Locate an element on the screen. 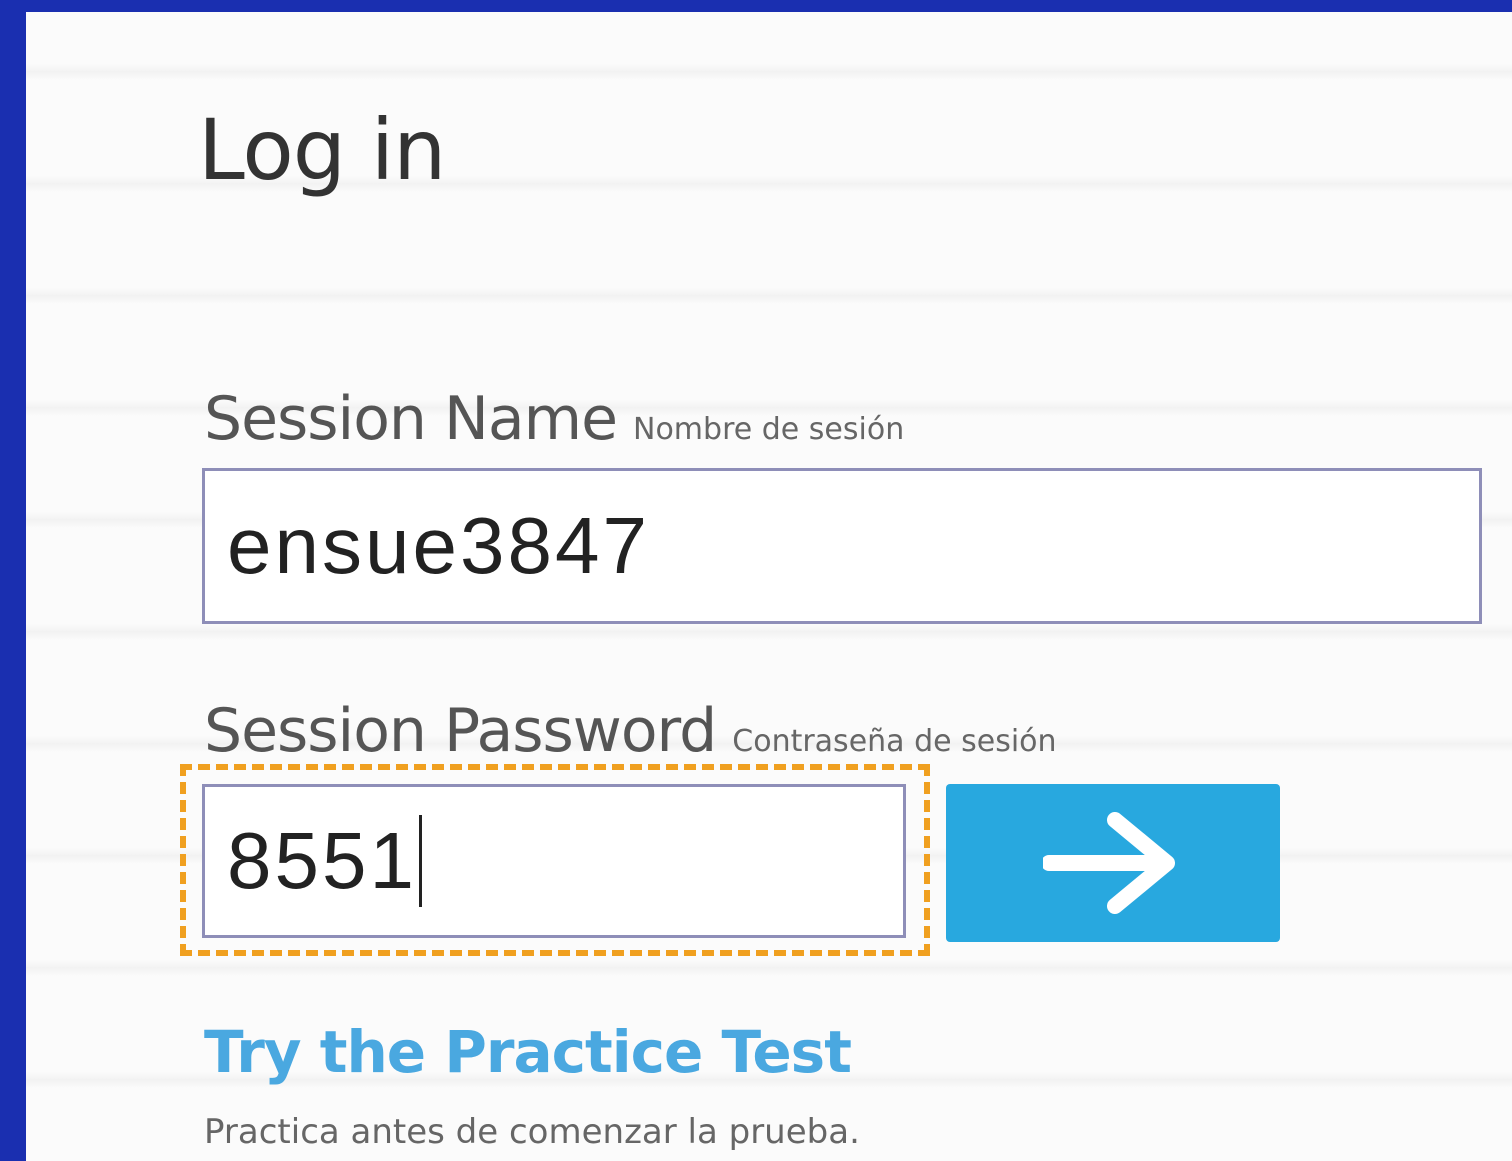  session-name-label-es: Nombre de sesión is located at coordinates (769, 429).